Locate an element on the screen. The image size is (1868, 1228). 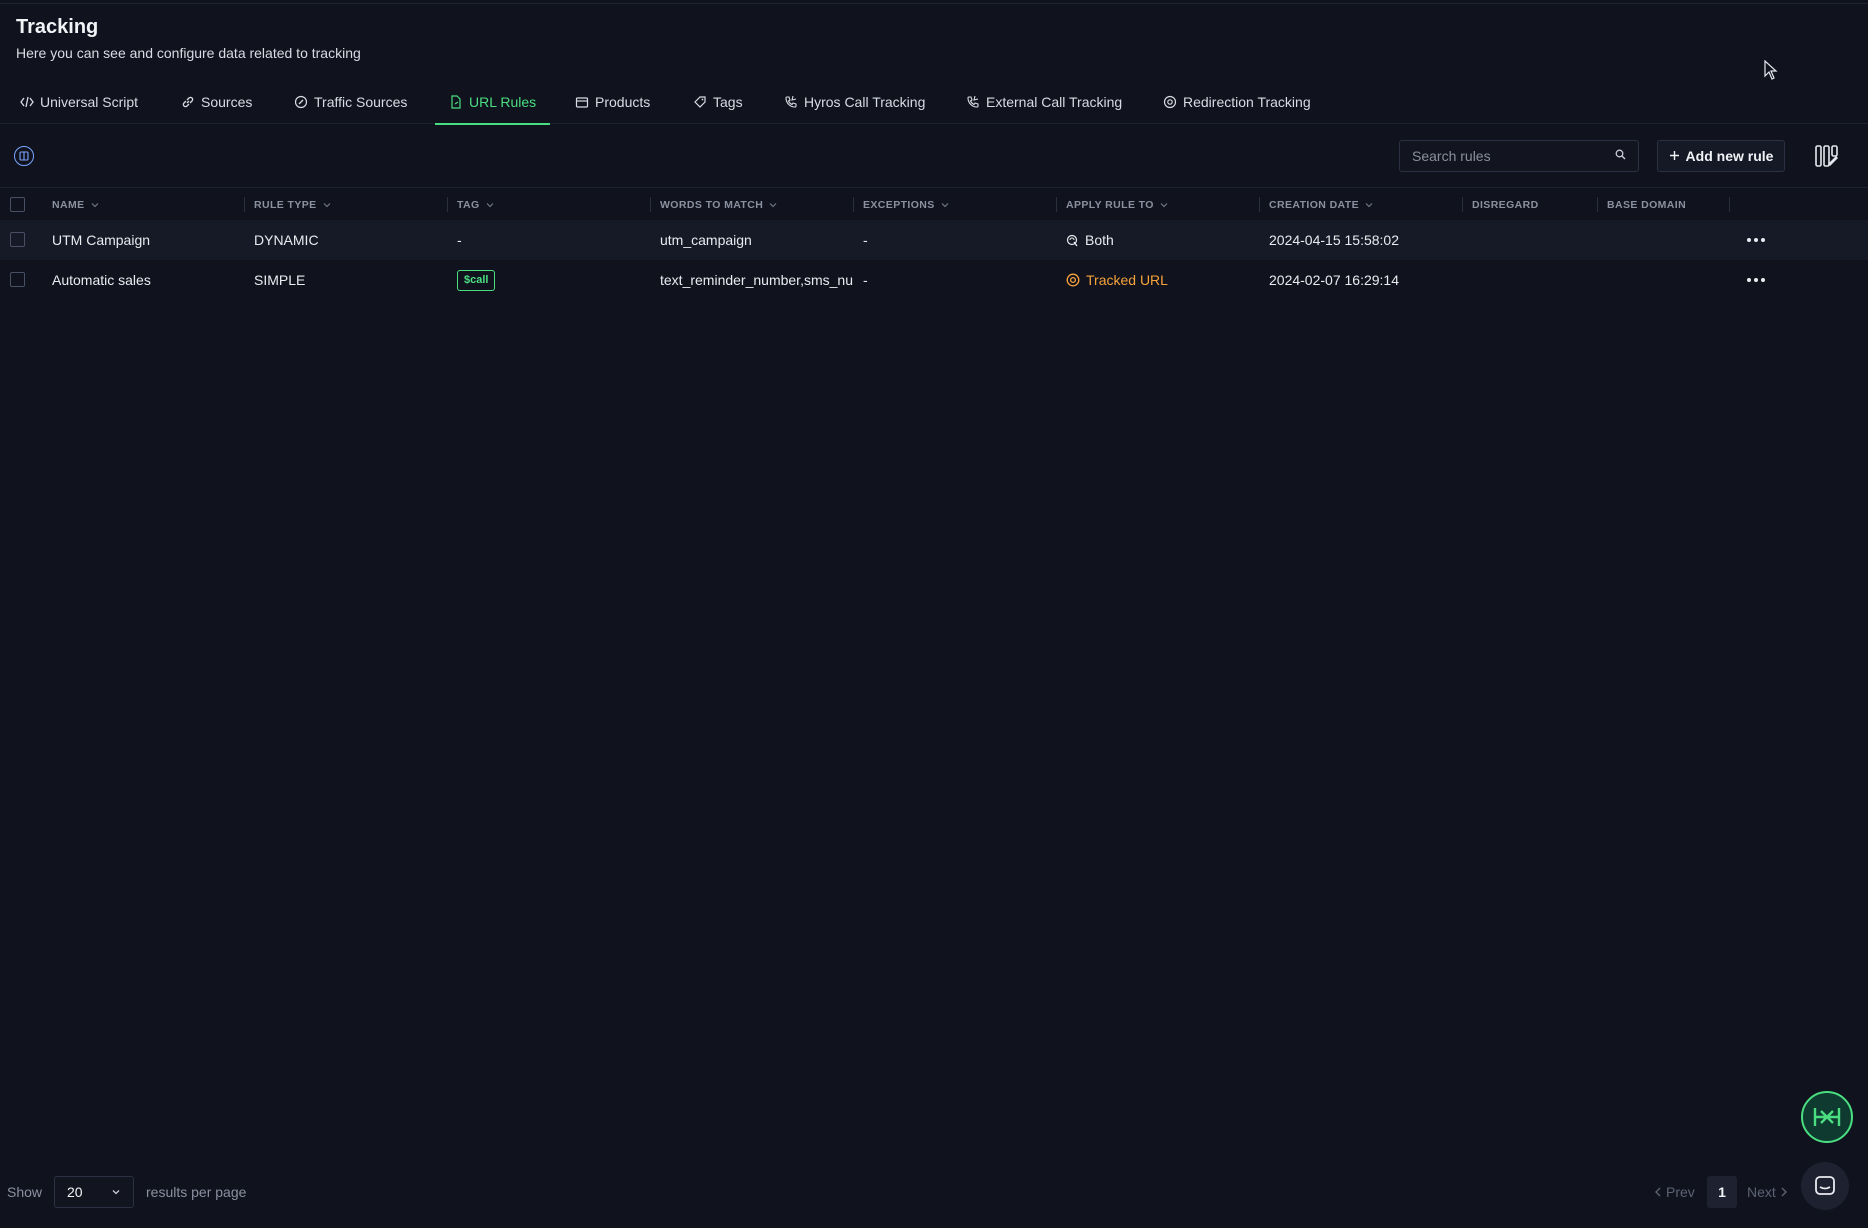
chevron-left-icon is located at coordinates (1658, 1192).